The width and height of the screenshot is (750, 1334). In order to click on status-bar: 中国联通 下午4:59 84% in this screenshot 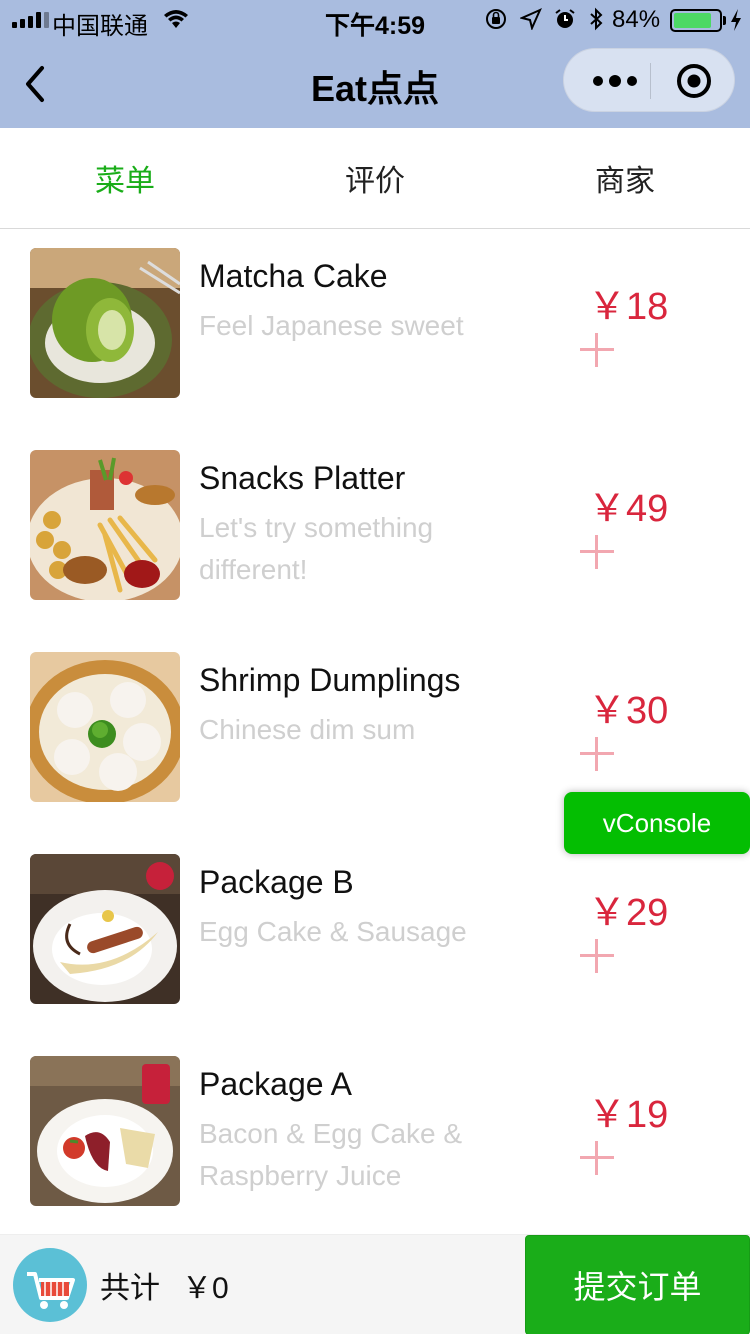, I will do `click(375, 20)`.